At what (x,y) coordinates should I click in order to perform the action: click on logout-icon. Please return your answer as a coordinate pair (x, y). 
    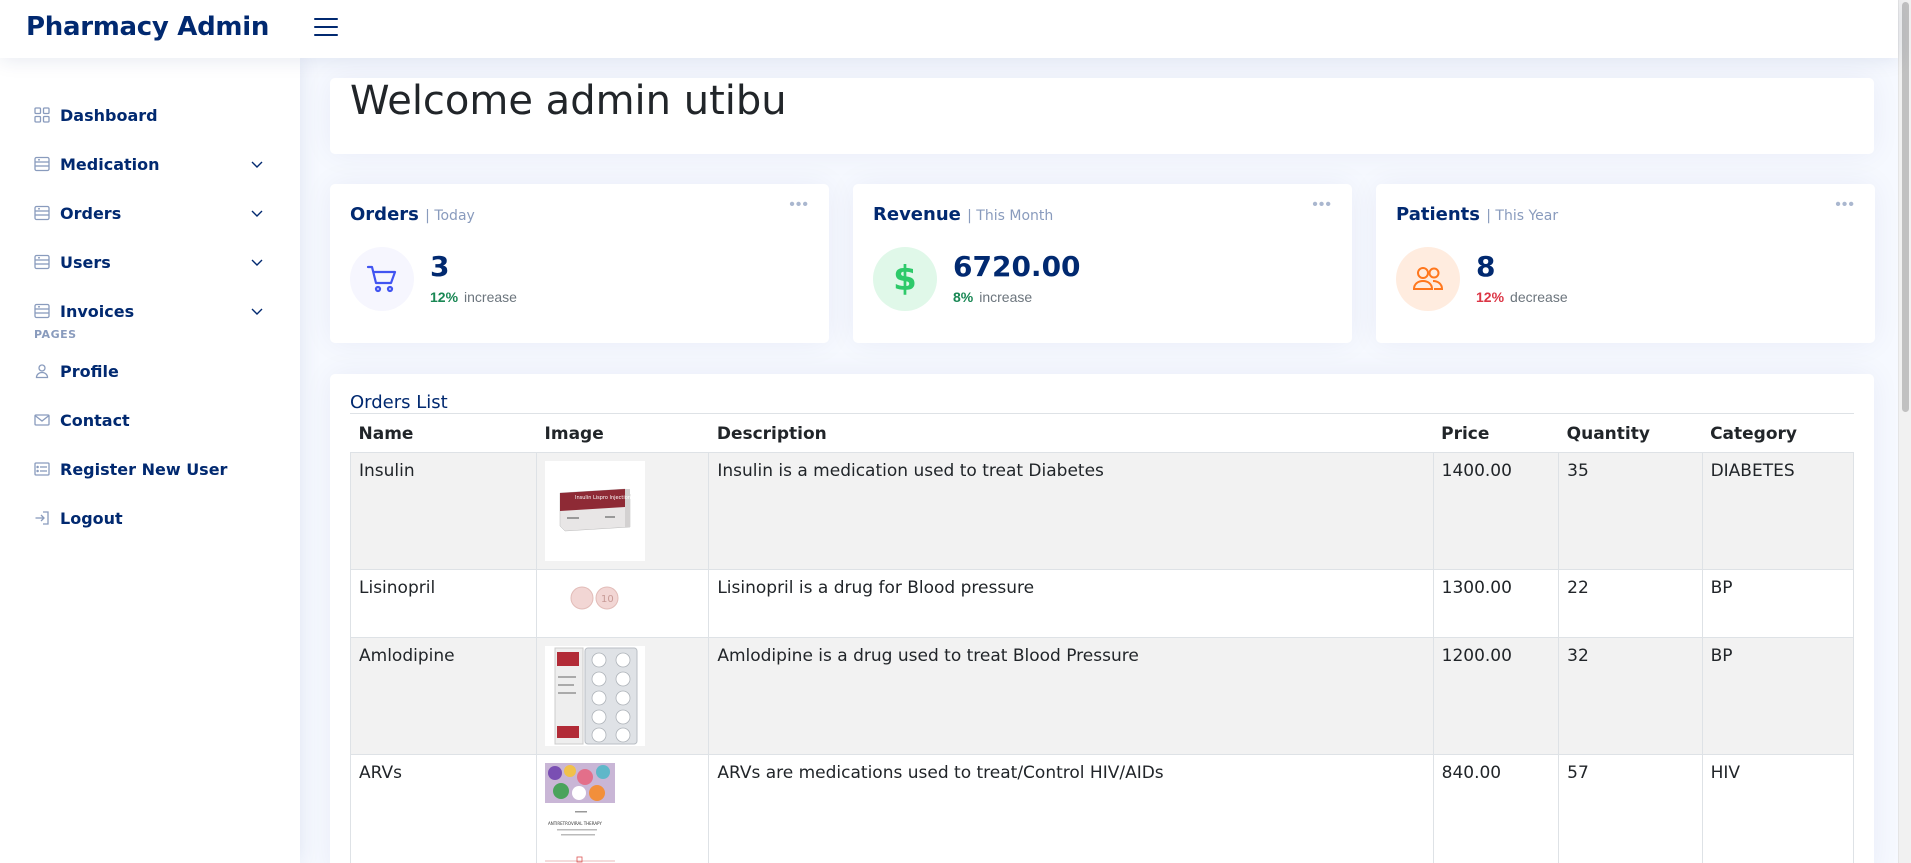
    Looking at the image, I should click on (42, 518).